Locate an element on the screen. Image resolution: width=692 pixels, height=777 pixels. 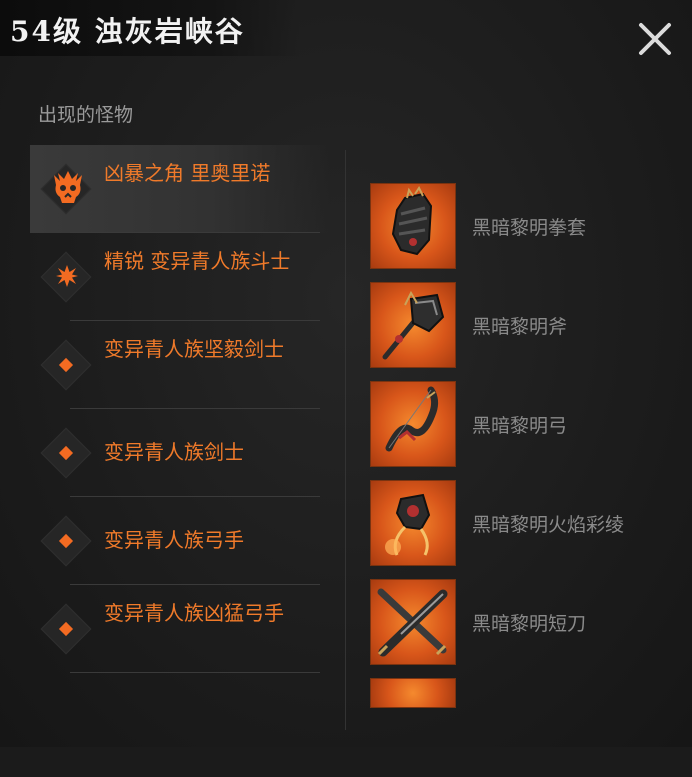
sash-icon is located at coordinates (408, 524).